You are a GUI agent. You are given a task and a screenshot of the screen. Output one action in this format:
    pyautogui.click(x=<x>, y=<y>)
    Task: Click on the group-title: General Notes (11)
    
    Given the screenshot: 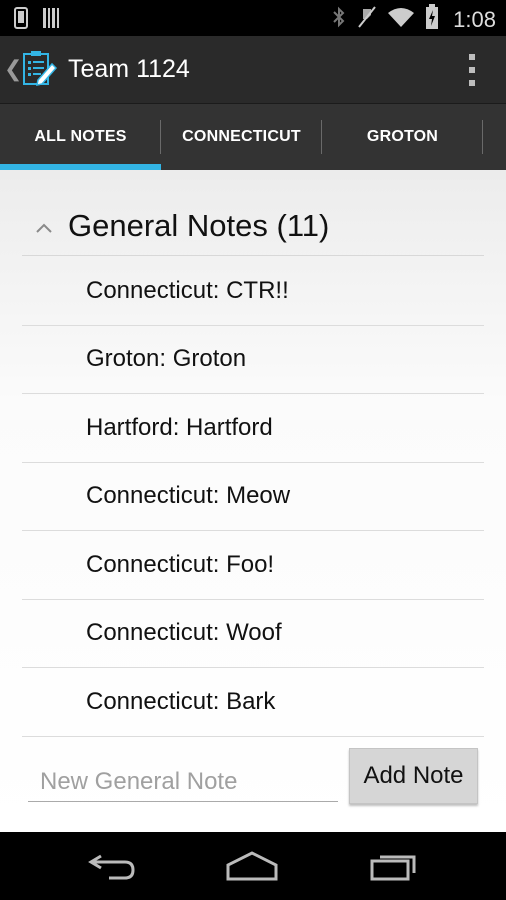 What is the action you would take?
    pyautogui.click(x=199, y=225)
    